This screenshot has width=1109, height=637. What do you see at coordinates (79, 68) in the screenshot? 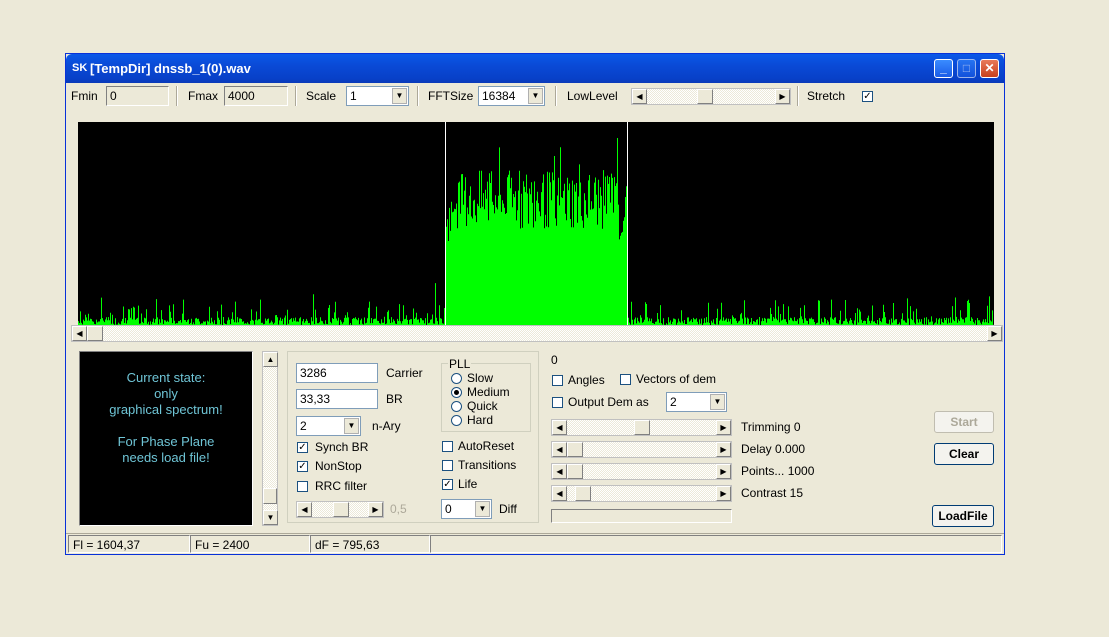
I see `app-icon: SK` at bounding box center [79, 68].